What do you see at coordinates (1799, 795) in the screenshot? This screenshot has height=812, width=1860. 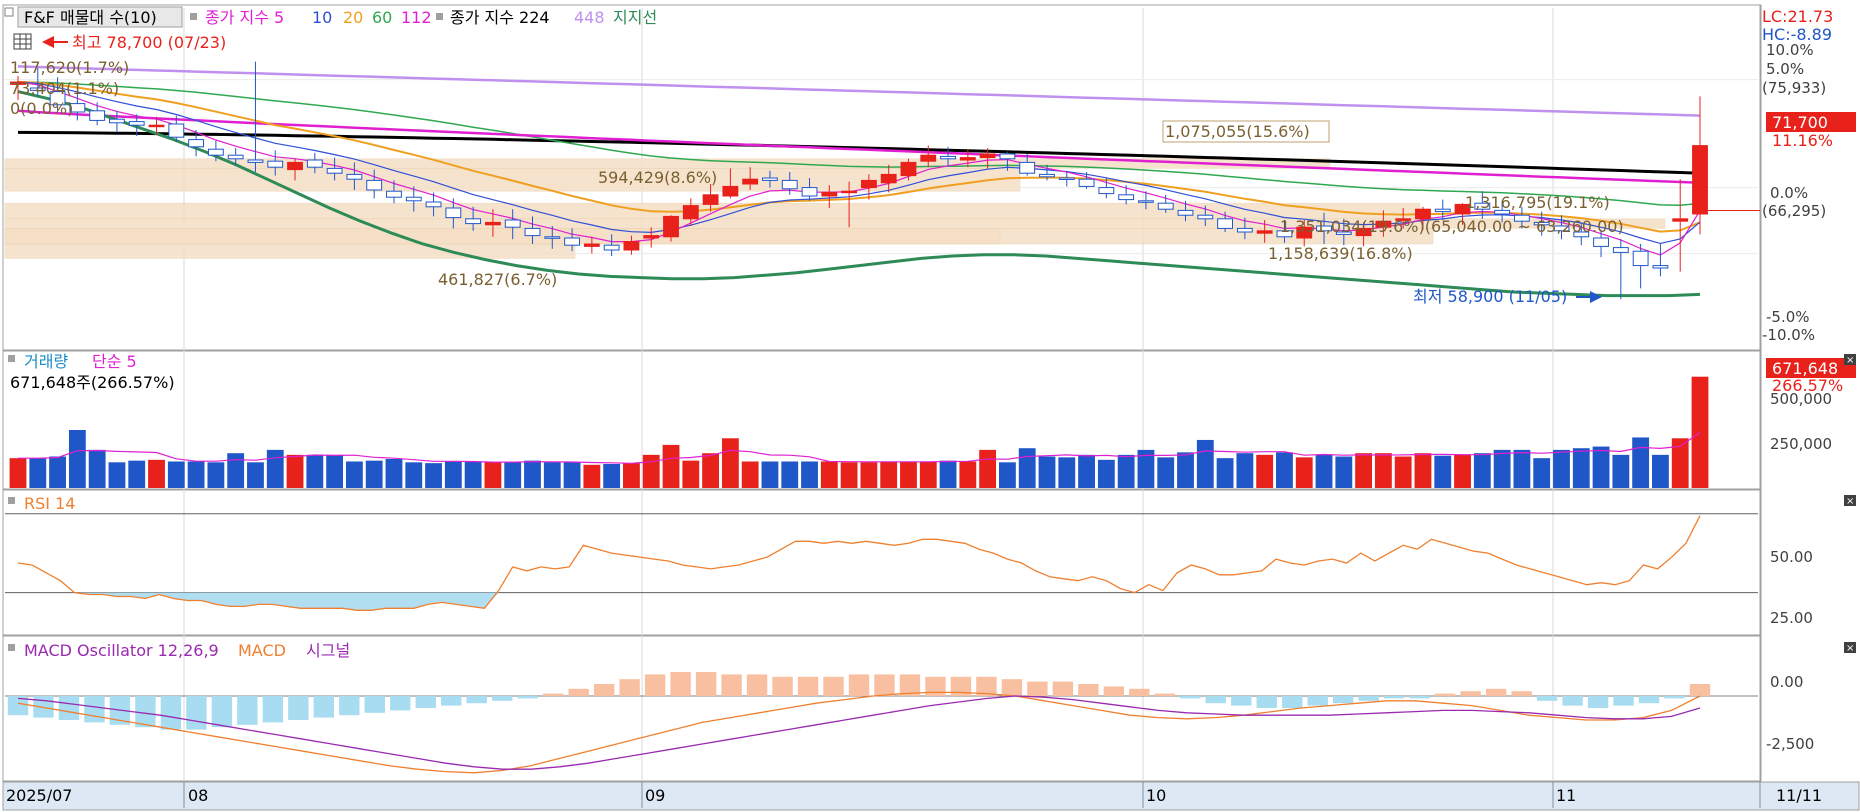 I see `x-label-right: 11/11` at bounding box center [1799, 795].